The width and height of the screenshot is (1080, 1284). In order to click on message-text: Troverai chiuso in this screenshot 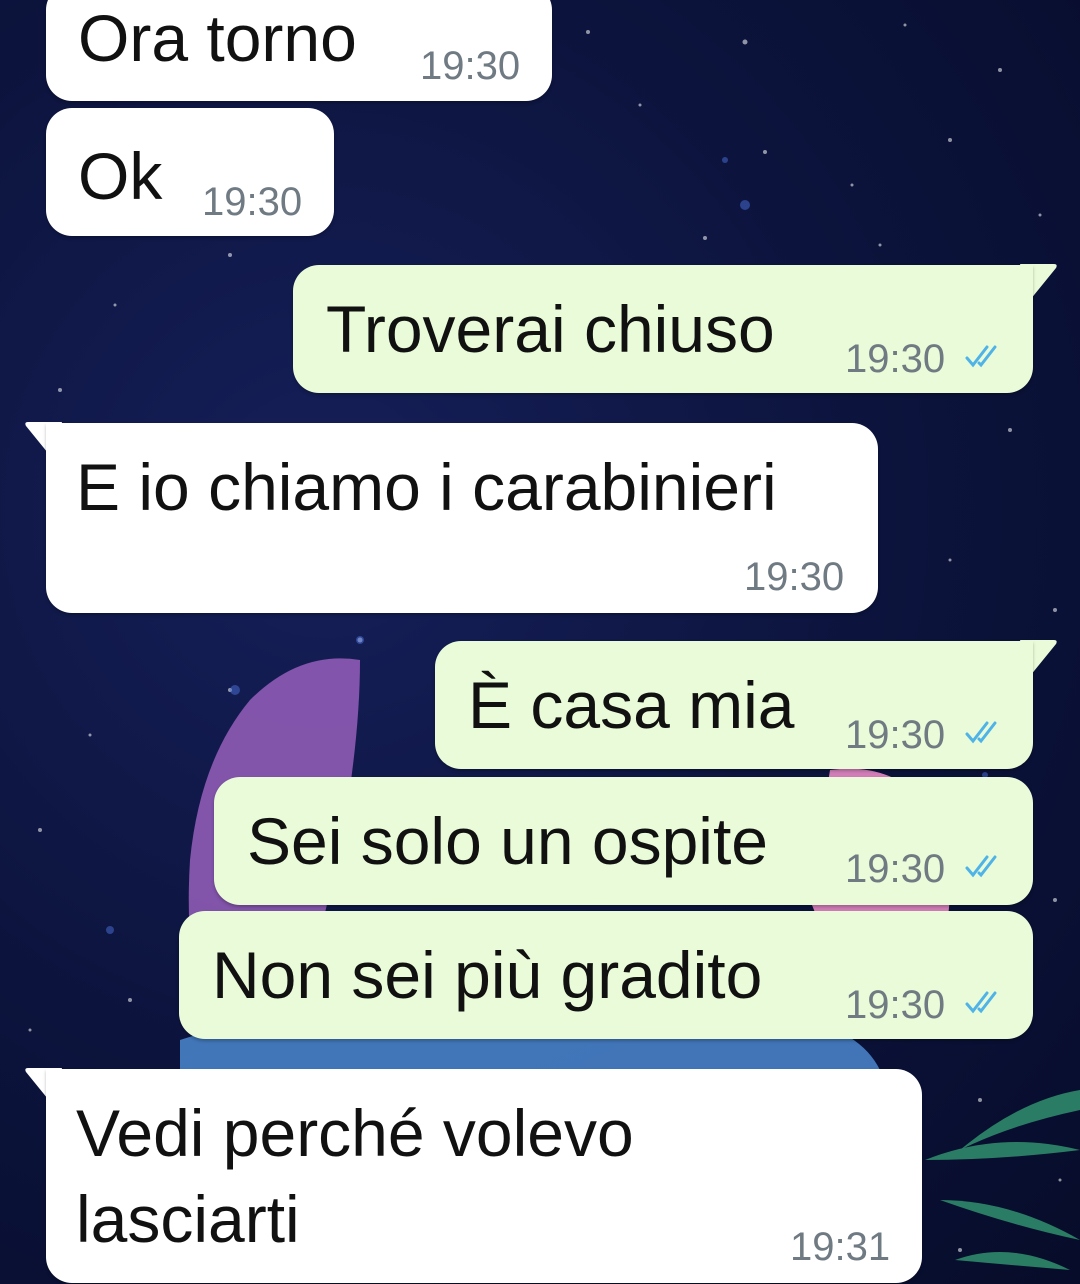, I will do `click(550, 329)`.